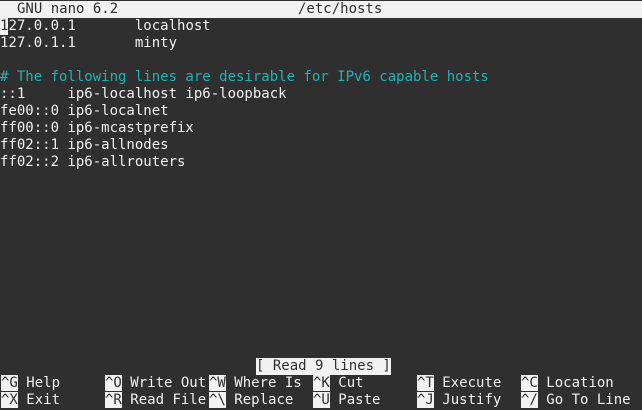 This screenshot has height=410, width=642. I want to click on shortcut-key: ^X, so click(9, 400).